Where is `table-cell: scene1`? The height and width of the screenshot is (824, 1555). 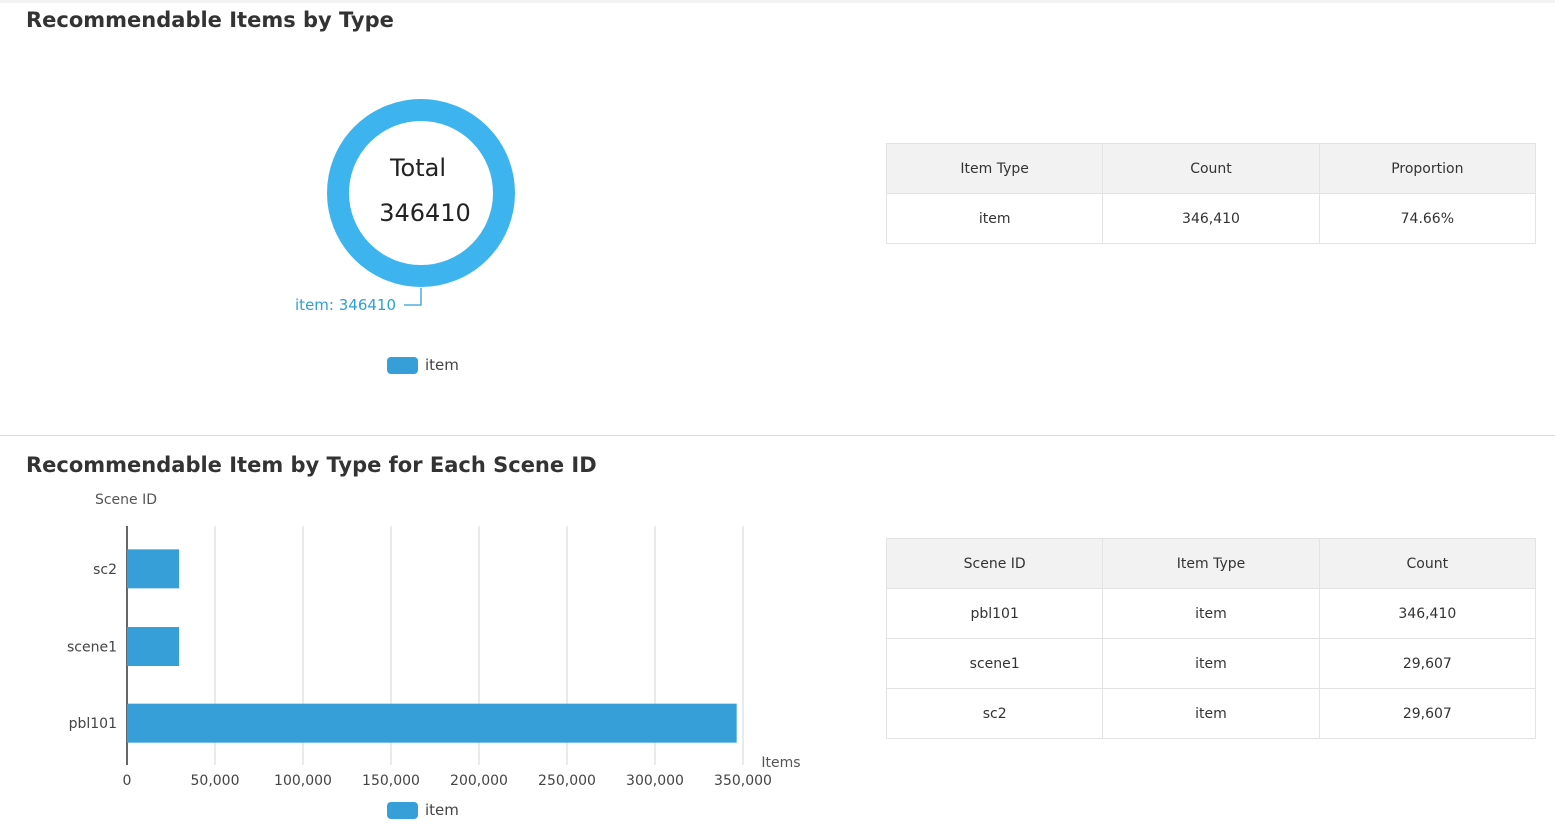 table-cell: scene1 is located at coordinates (994, 663).